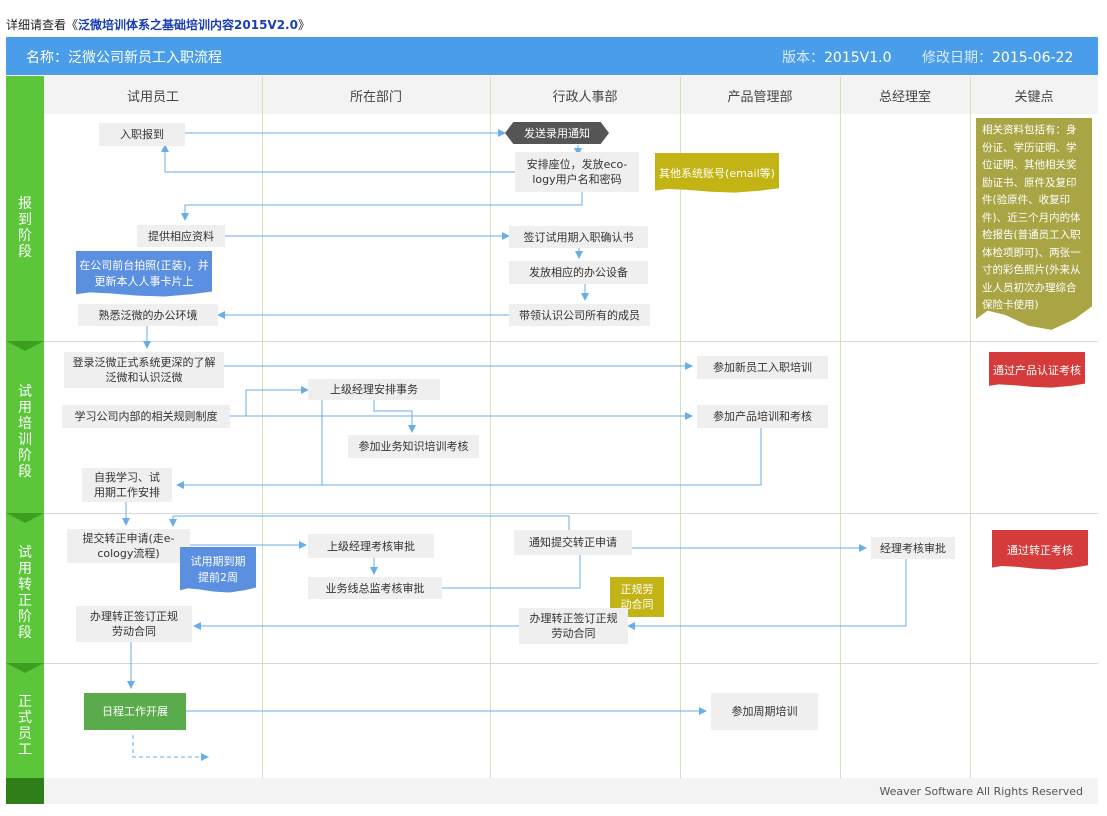 Image resolution: width=1107 pixels, height=816 pixels. I want to click on node-hr-process: 办理转正签订正规劳动合同, so click(573, 626).